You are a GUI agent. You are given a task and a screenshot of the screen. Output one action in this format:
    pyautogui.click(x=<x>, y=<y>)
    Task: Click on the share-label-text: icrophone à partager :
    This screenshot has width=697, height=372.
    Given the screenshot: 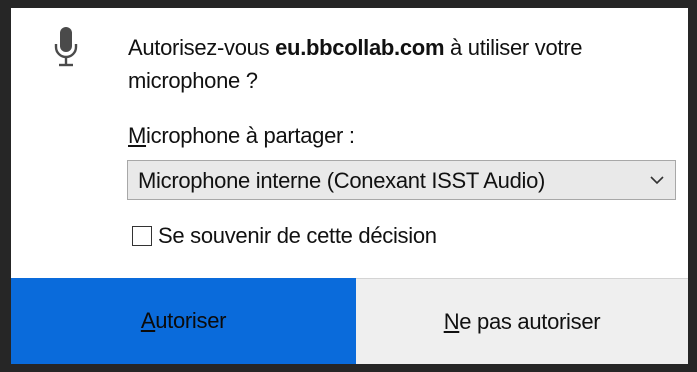 What is the action you would take?
    pyautogui.click(x=250, y=135)
    